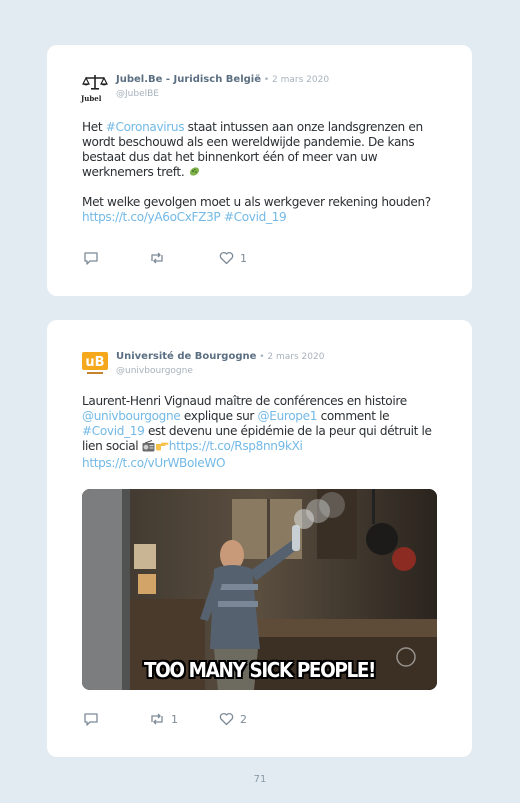  Describe the element at coordinates (243, 719) in the screenshot. I see `like-count: 2` at that location.